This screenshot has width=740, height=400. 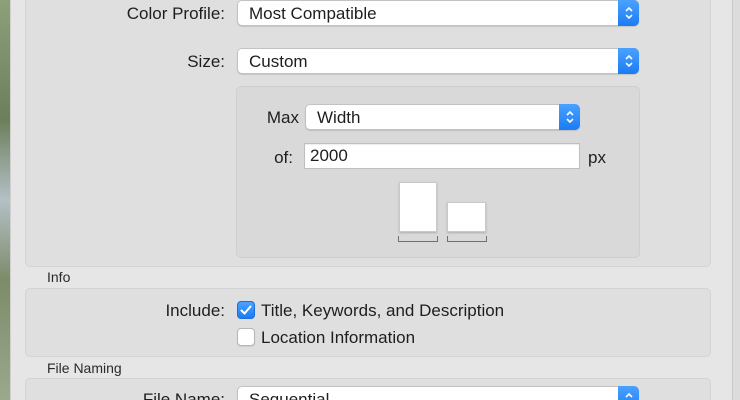 What do you see at coordinates (466, 217) in the screenshot?
I see `landscape-icon` at bounding box center [466, 217].